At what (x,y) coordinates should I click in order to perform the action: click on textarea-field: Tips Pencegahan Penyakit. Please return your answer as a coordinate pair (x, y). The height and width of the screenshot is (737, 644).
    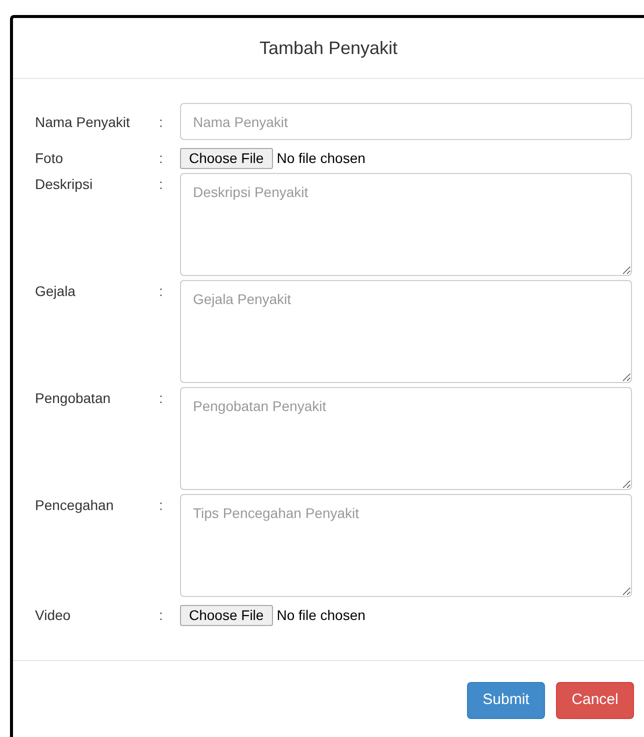
    Looking at the image, I should click on (406, 545).